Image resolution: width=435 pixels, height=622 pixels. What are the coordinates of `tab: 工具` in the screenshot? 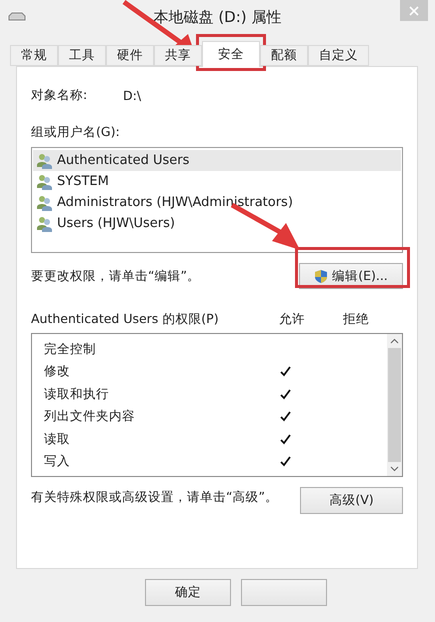 It's located at (82, 55).